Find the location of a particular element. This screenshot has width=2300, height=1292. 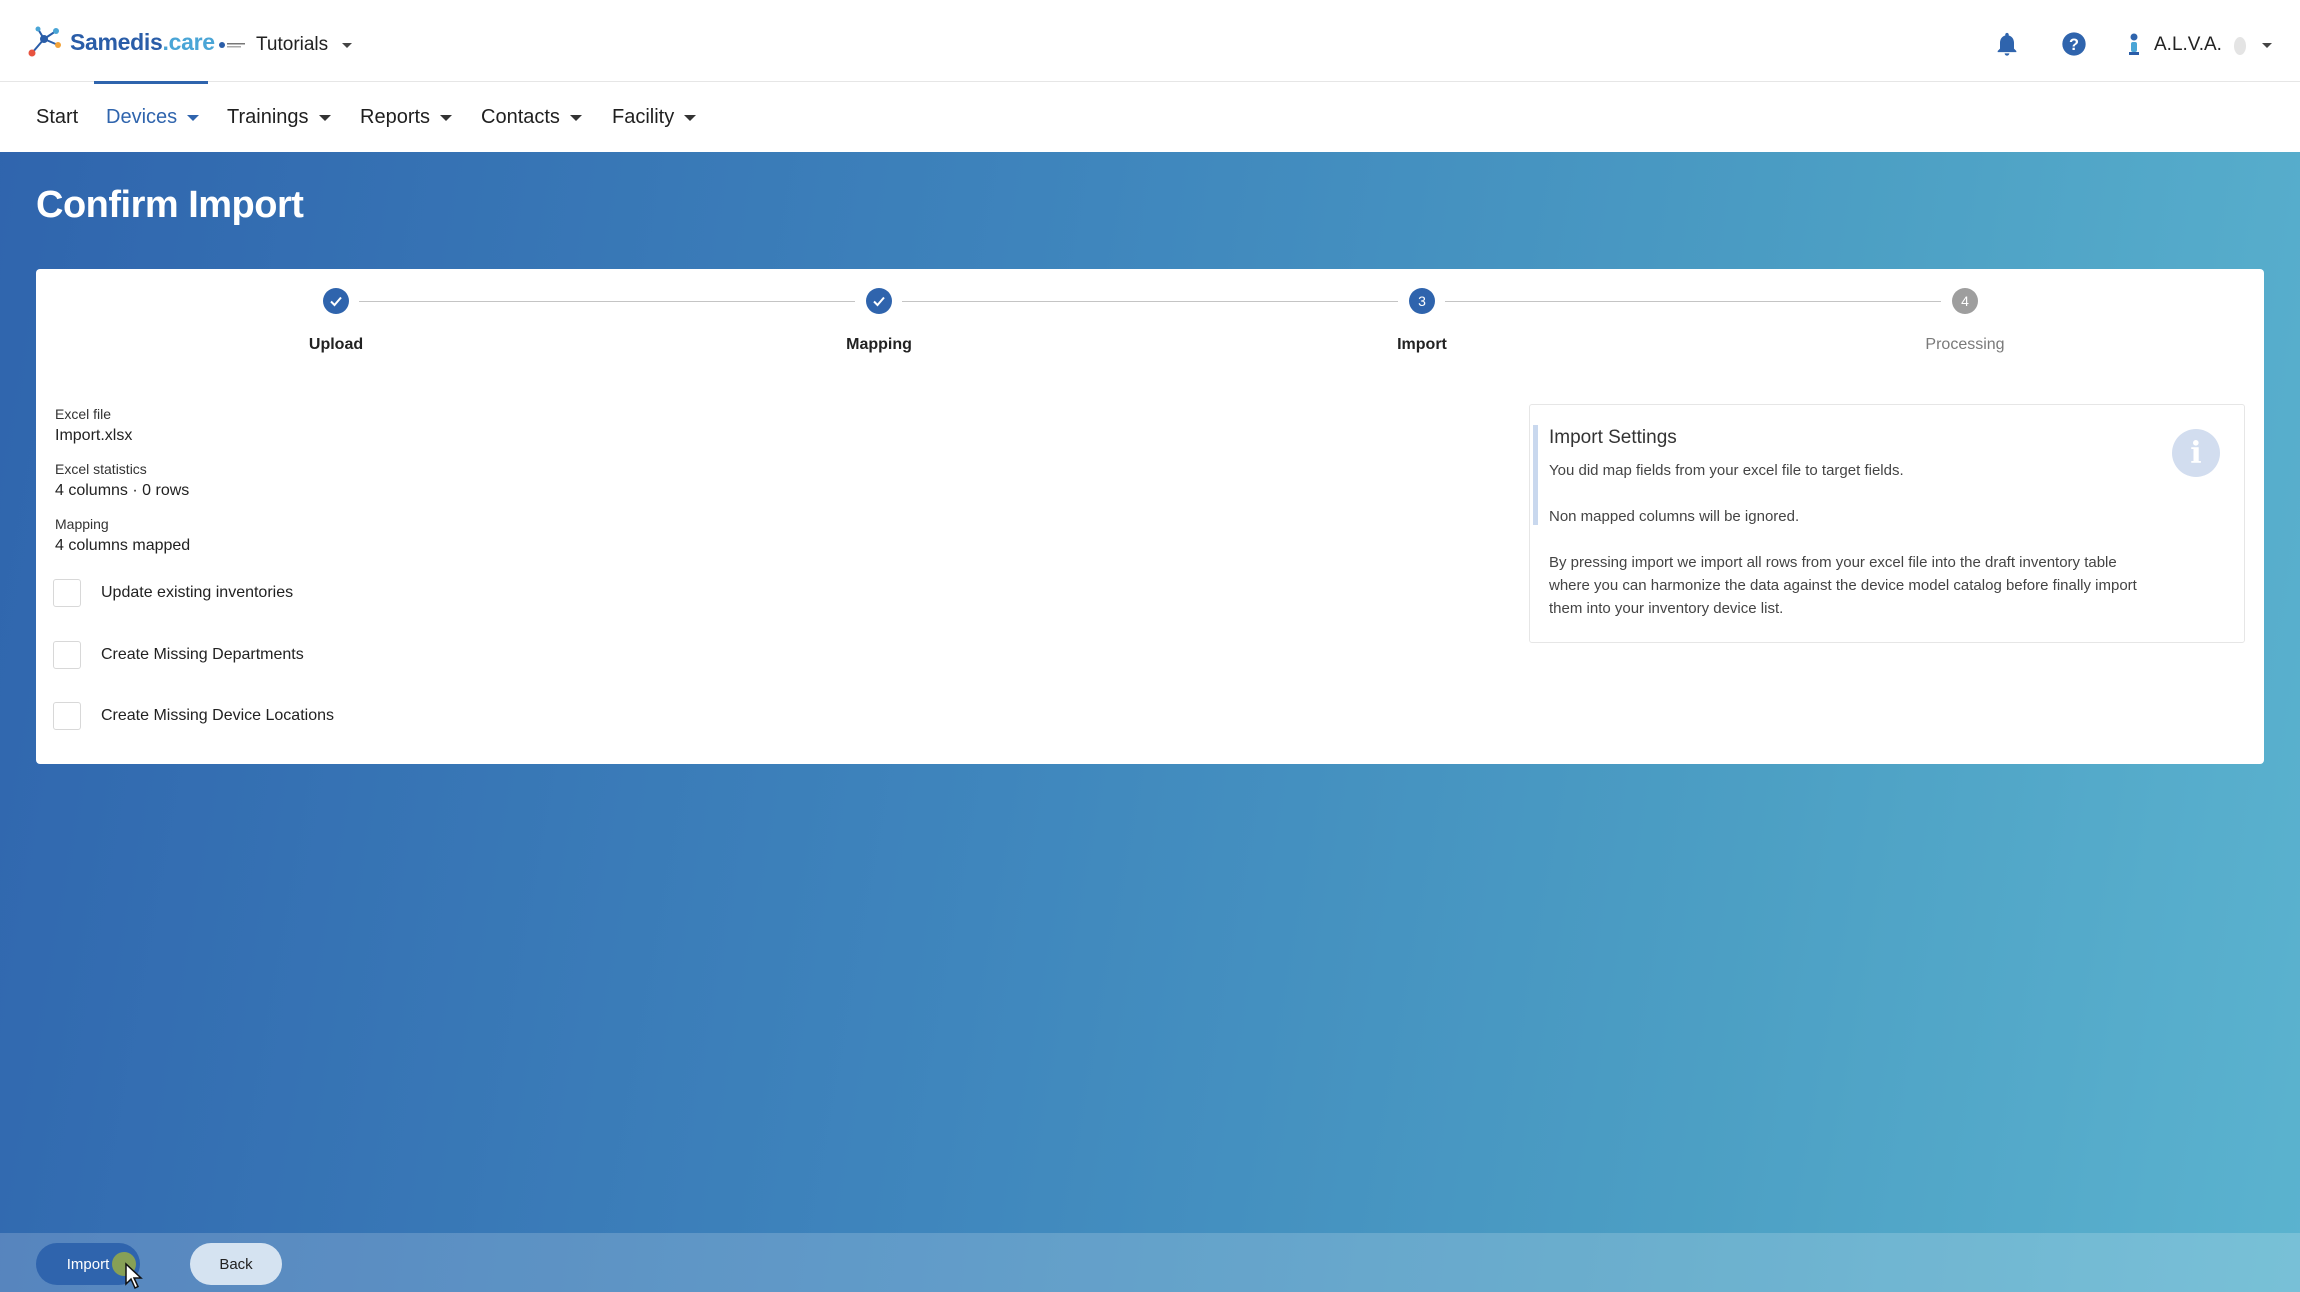

hand-icon is located at coordinates (2239, 46).